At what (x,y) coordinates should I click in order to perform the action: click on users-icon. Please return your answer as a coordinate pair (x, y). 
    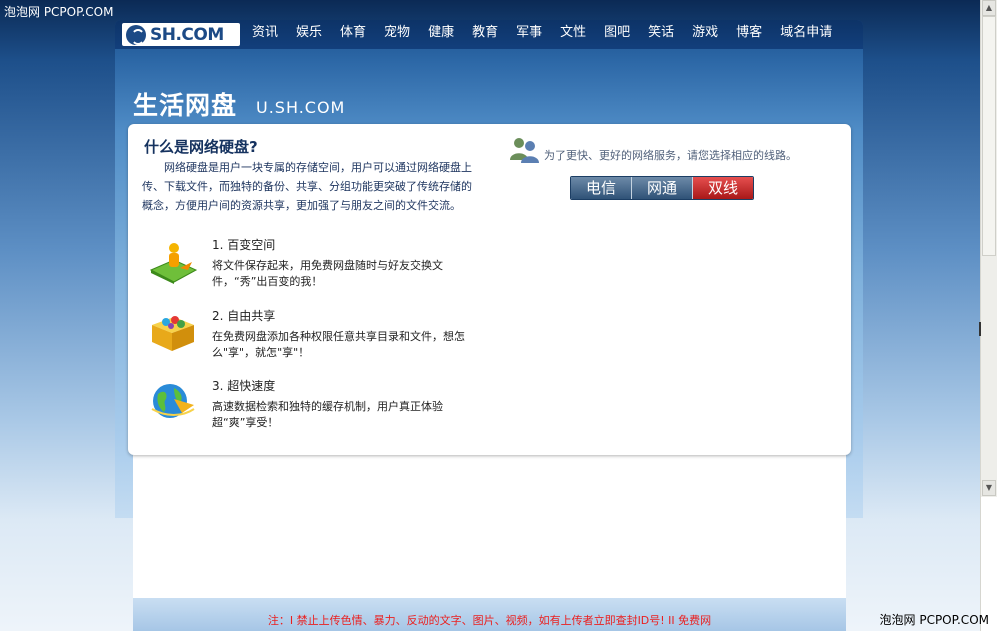
    Looking at the image, I should click on (524, 150).